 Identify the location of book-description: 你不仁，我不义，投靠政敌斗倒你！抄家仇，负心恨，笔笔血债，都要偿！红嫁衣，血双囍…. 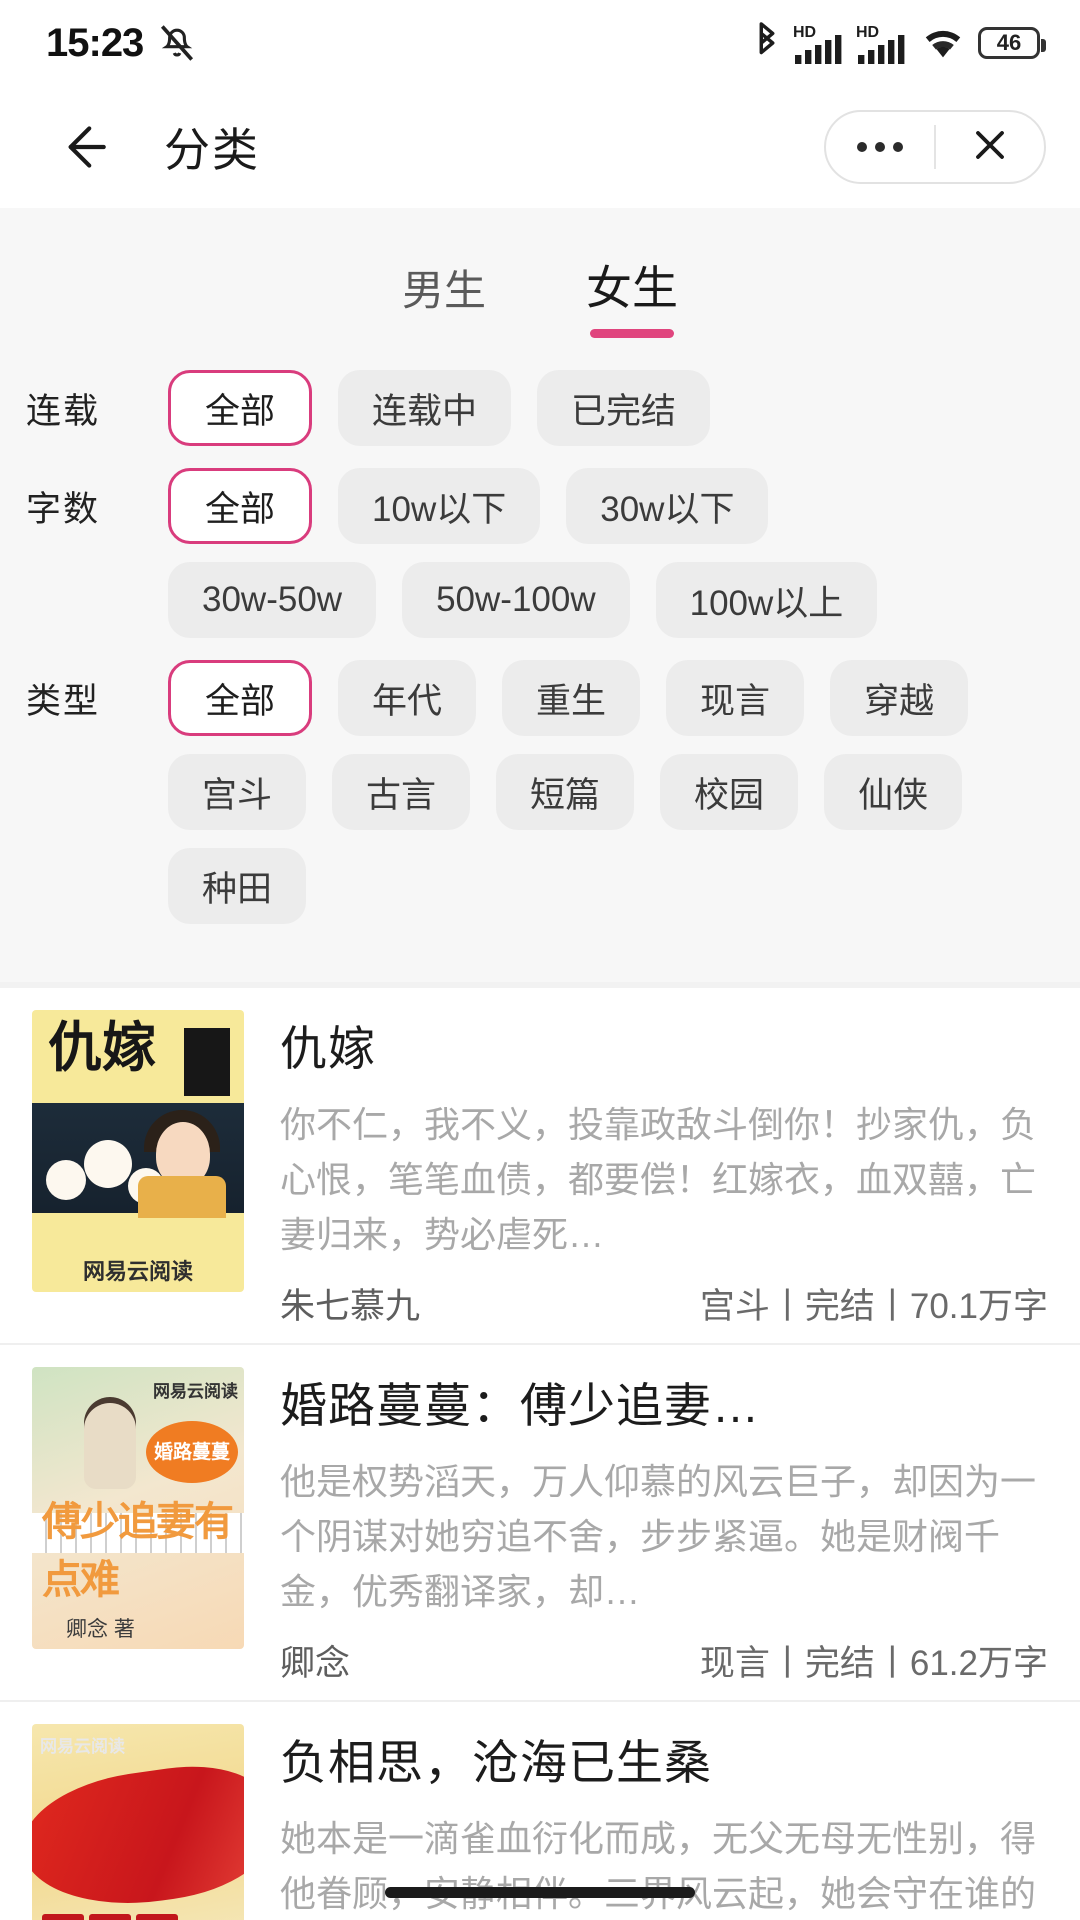
(658, 1179).